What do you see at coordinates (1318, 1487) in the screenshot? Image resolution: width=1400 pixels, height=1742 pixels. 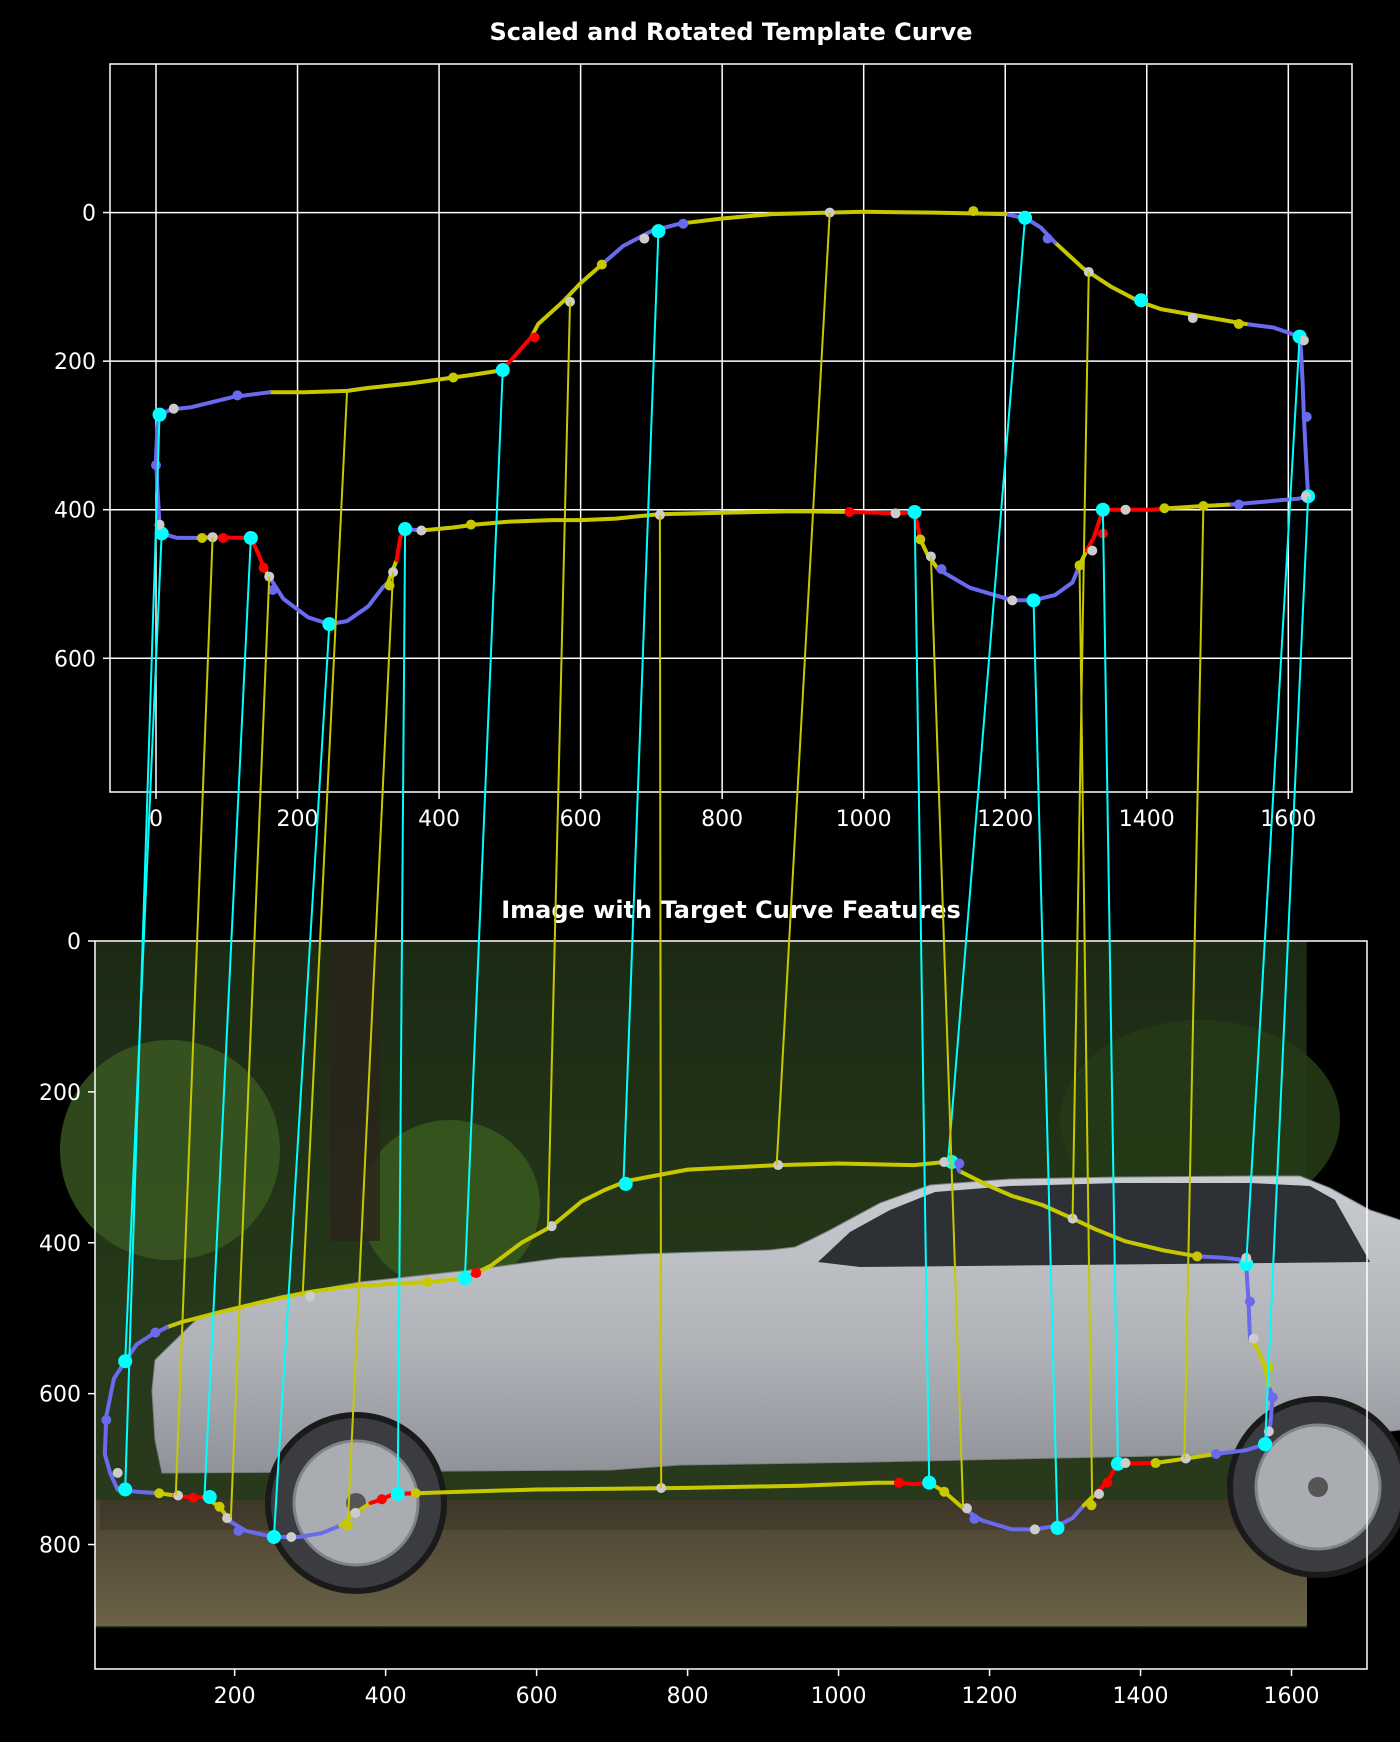 I see `rear-hub` at bounding box center [1318, 1487].